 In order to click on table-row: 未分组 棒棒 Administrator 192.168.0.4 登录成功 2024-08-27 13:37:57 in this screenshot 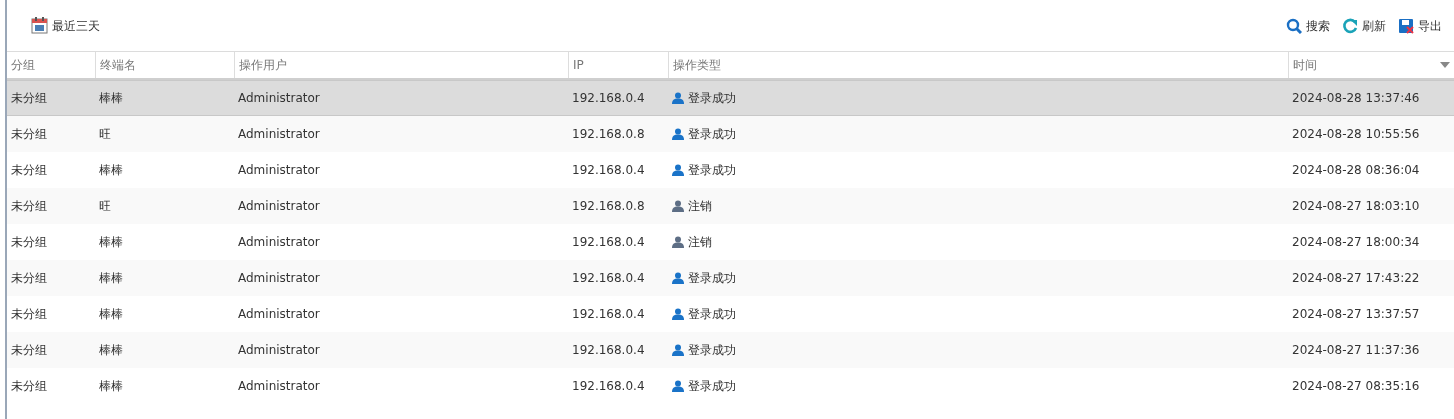, I will do `click(730, 314)`.